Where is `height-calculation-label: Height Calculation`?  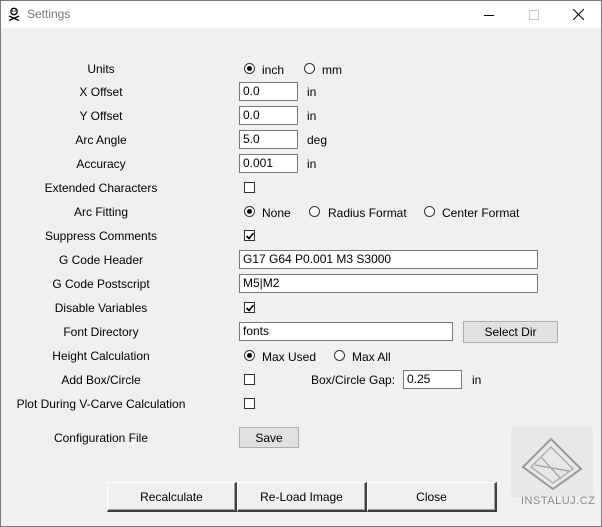 height-calculation-label: Height Calculation is located at coordinates (101, 356).